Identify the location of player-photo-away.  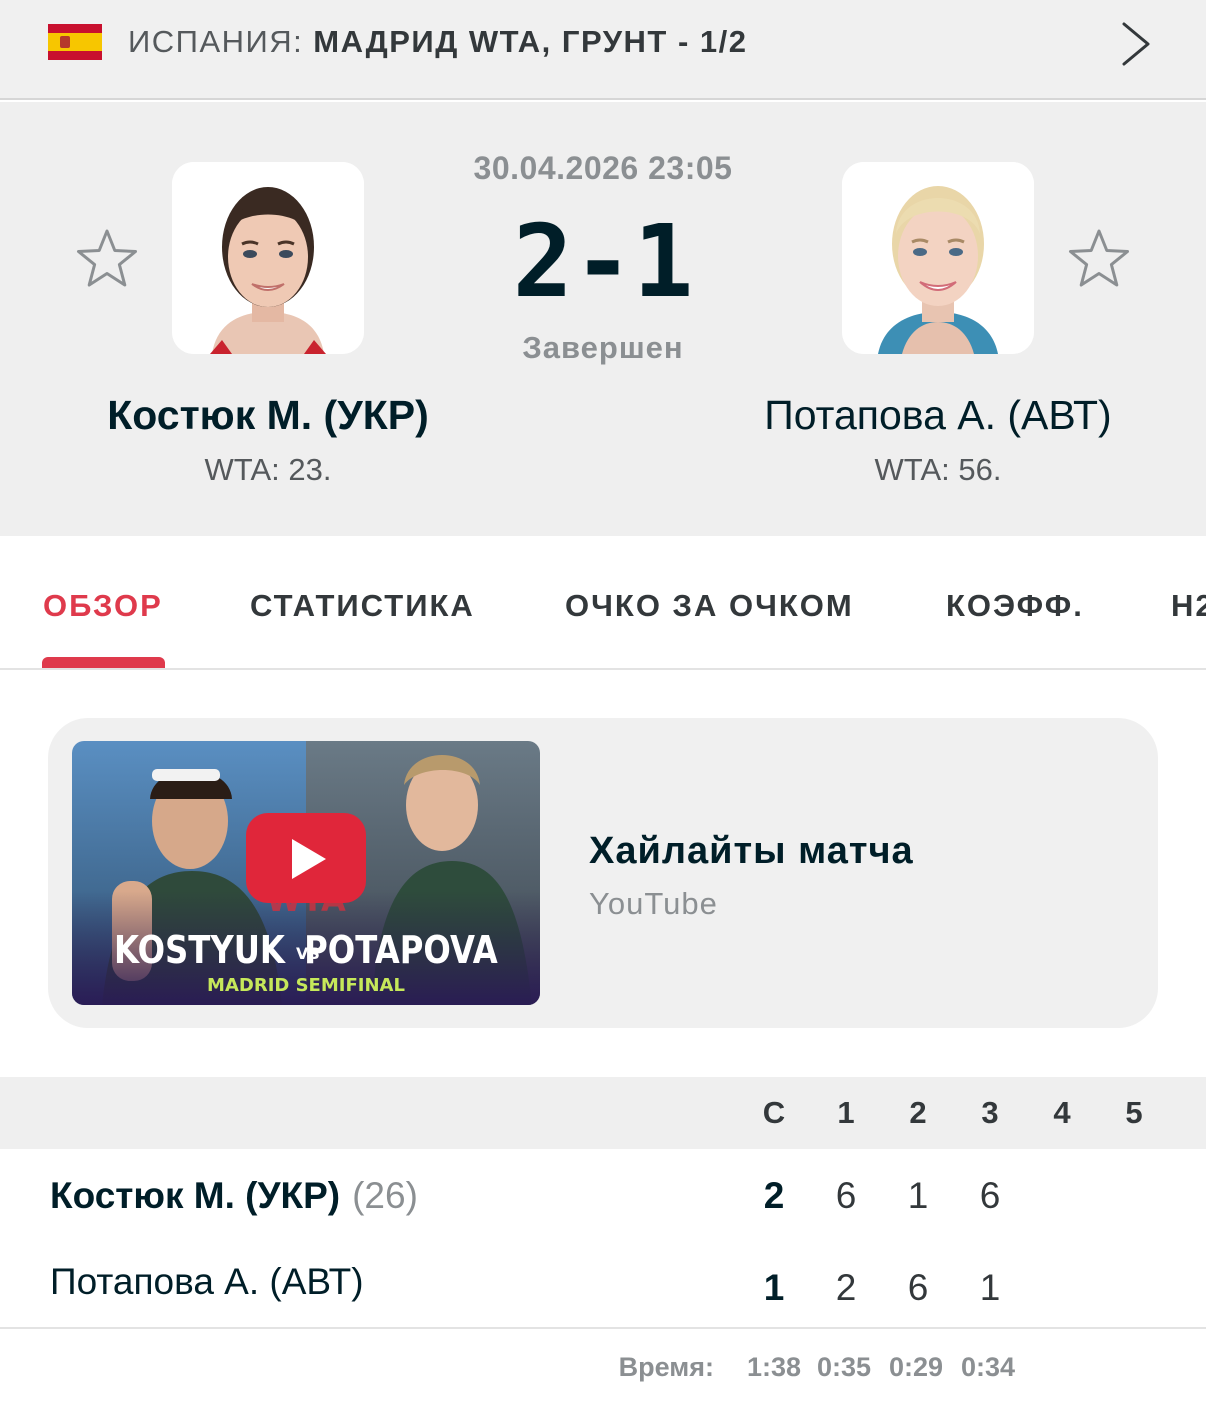
(938, 258).